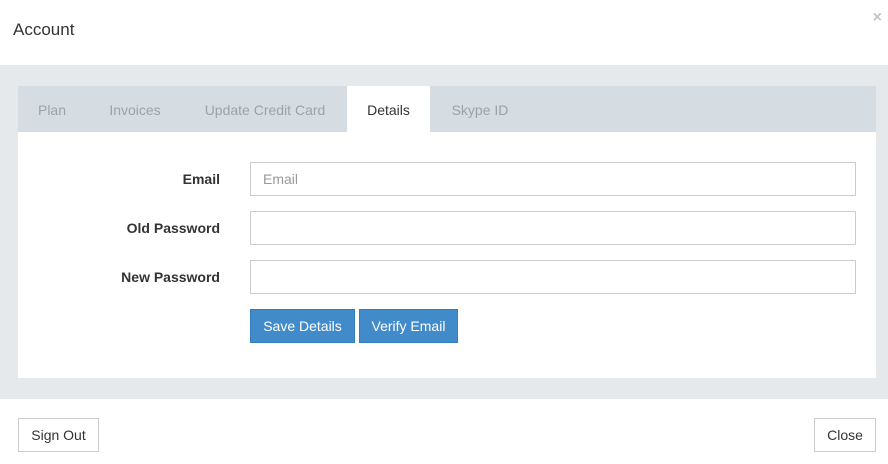  I want to click on new-password-input, so click(553, 277).